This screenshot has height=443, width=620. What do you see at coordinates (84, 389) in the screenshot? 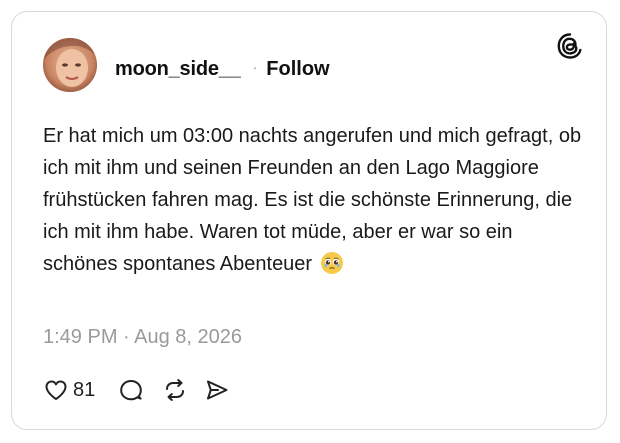
I see `like-count: 81` at bounding box center [84, 389].